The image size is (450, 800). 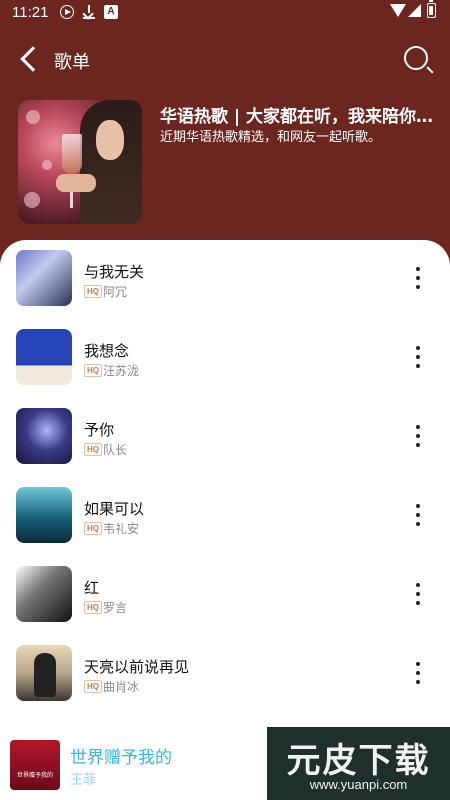 I want to click on page-title: 歌单, so click(x=72, y=62).